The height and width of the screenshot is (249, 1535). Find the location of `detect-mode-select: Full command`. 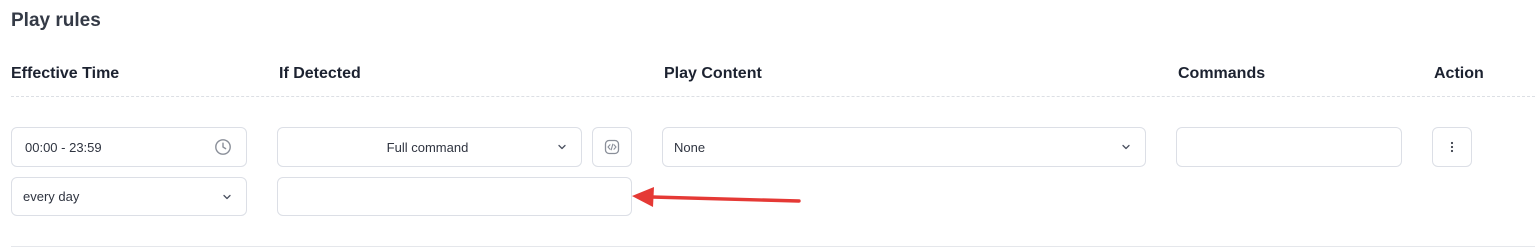

detect-mode-select: Full command is located at coordinates (429, 147).